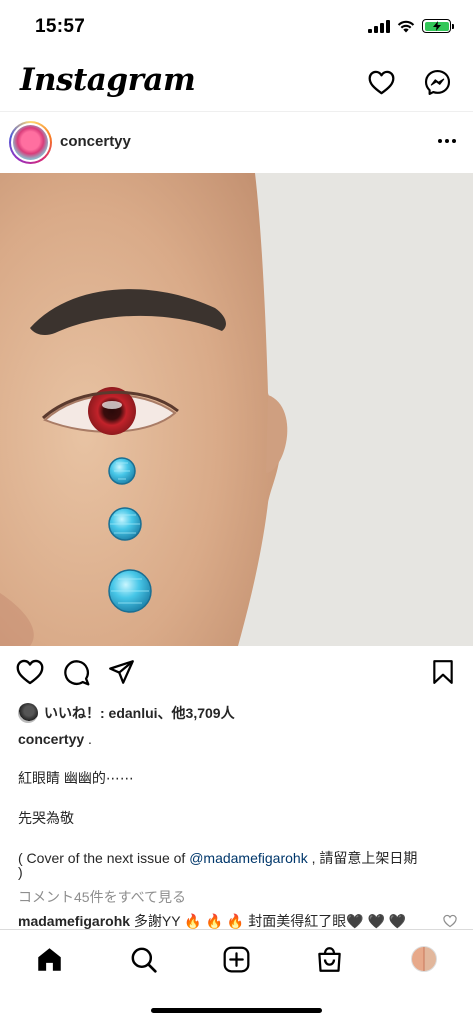 This screenshot has height=1024, width=473. I want to click on caption-line-4: ), so click(20, 872).